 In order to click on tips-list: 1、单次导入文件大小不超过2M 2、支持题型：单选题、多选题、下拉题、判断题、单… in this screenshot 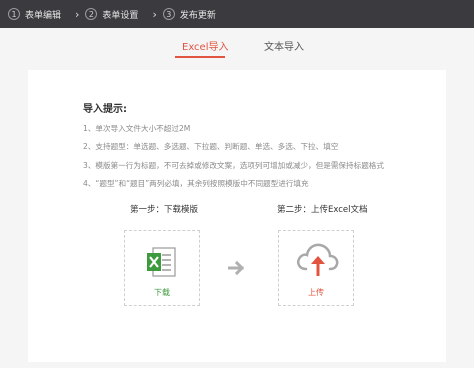, I will do `click(233, 157)`.